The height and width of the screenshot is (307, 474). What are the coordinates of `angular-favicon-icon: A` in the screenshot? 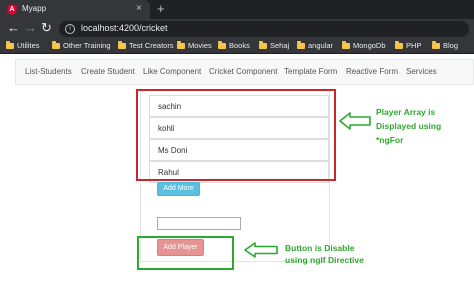 It's located at (12, 9).